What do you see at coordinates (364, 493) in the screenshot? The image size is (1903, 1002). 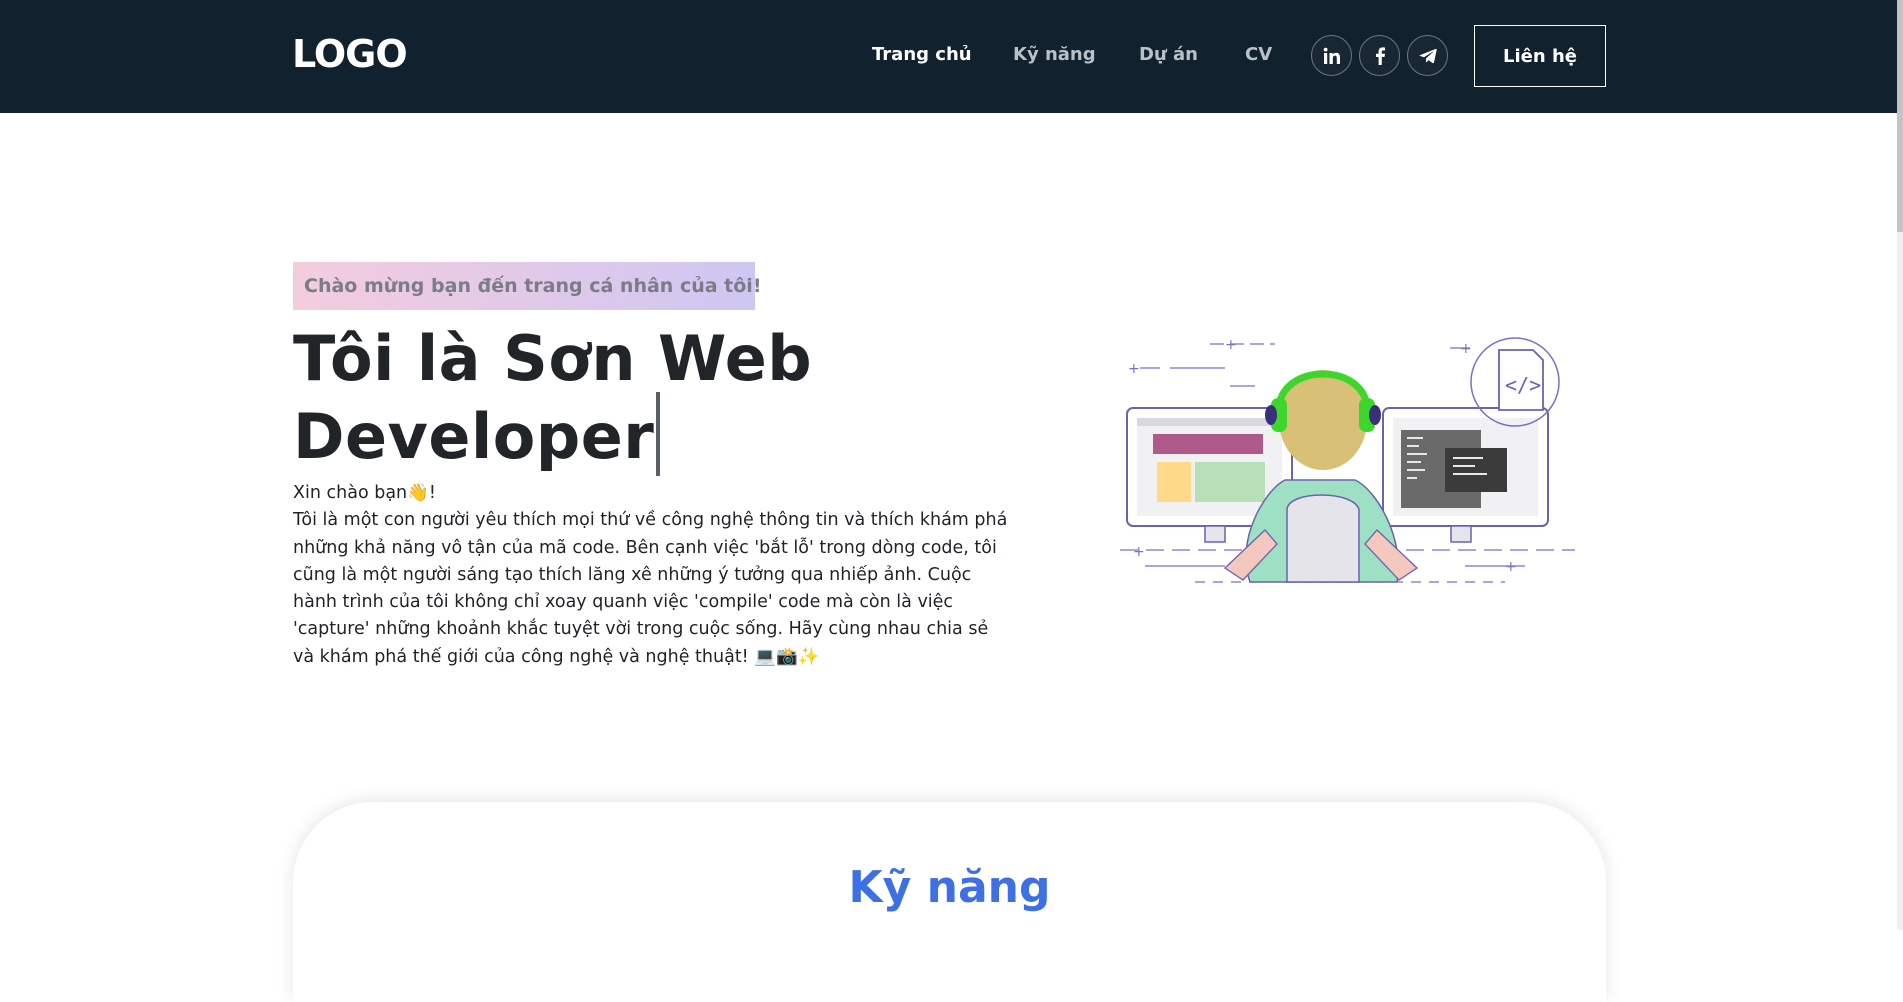 I see `greeting: Xin chào bạn👋!` at bounding box center [364, 493].